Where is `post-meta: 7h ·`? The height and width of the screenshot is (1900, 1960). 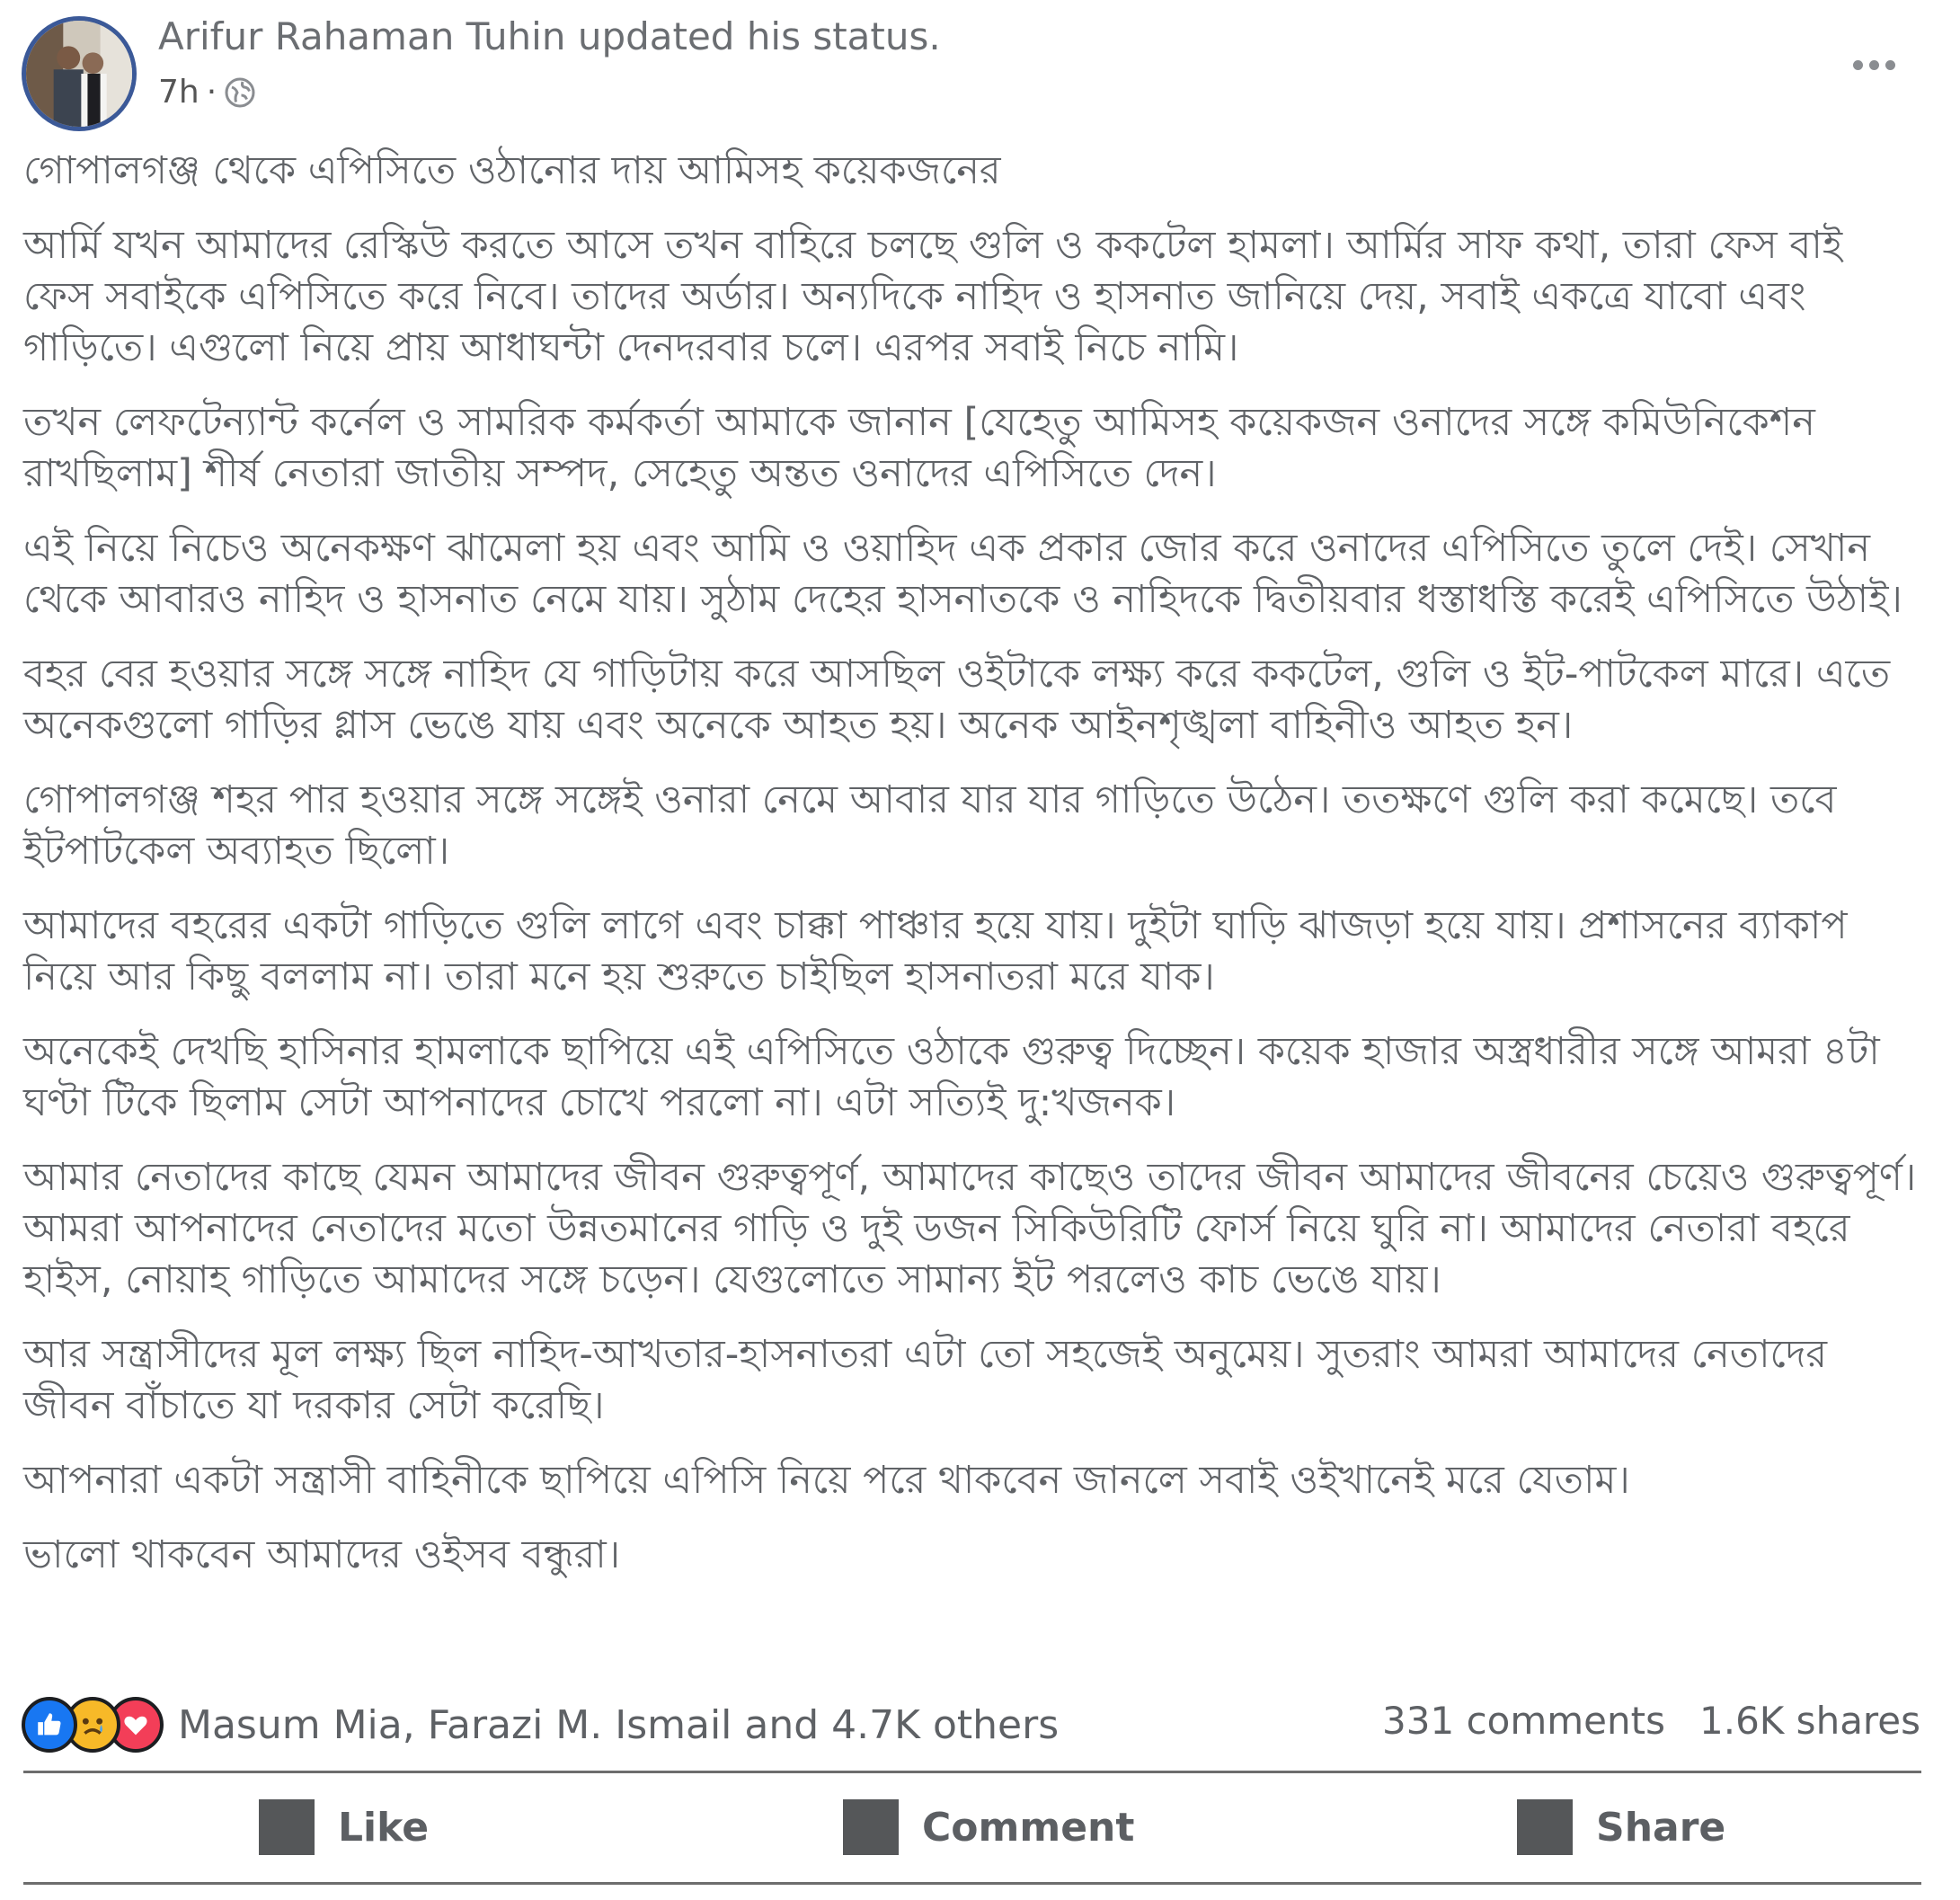
post-meta: 7h · is located at coordinates (207, 92).